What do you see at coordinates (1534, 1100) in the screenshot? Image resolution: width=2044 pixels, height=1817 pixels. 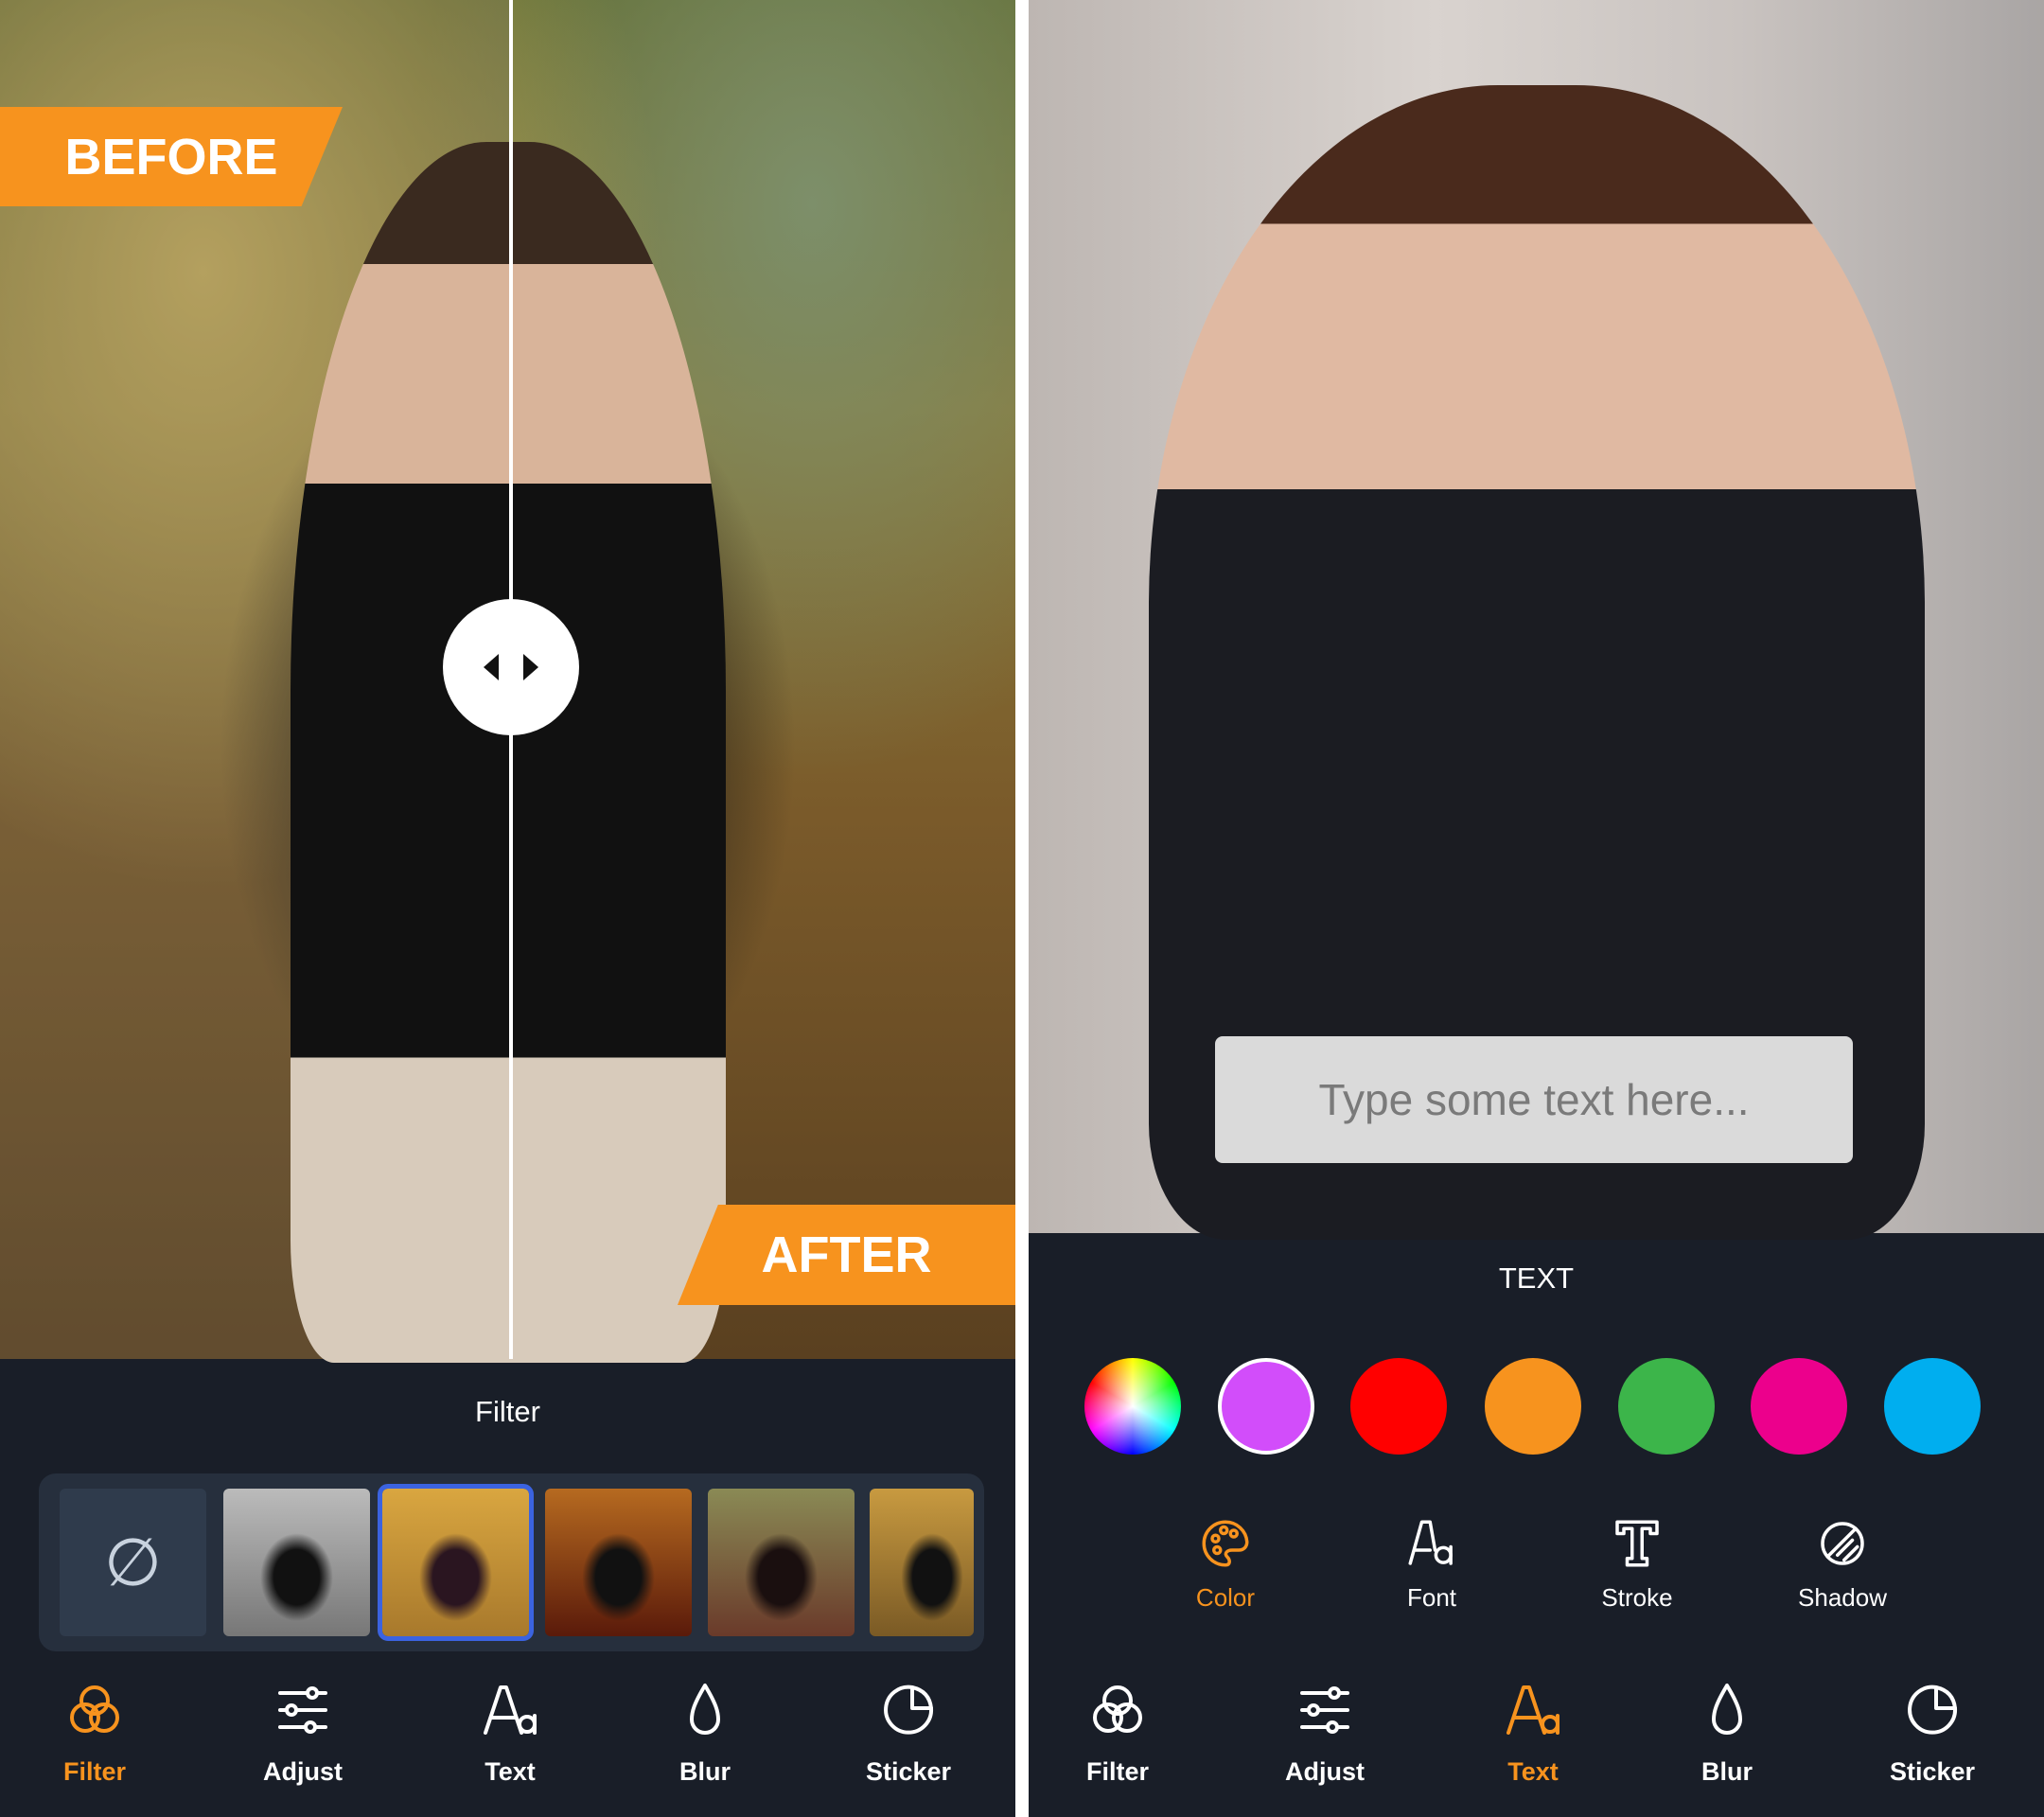 I see `text-input` at bounding box center [1534, 1100].